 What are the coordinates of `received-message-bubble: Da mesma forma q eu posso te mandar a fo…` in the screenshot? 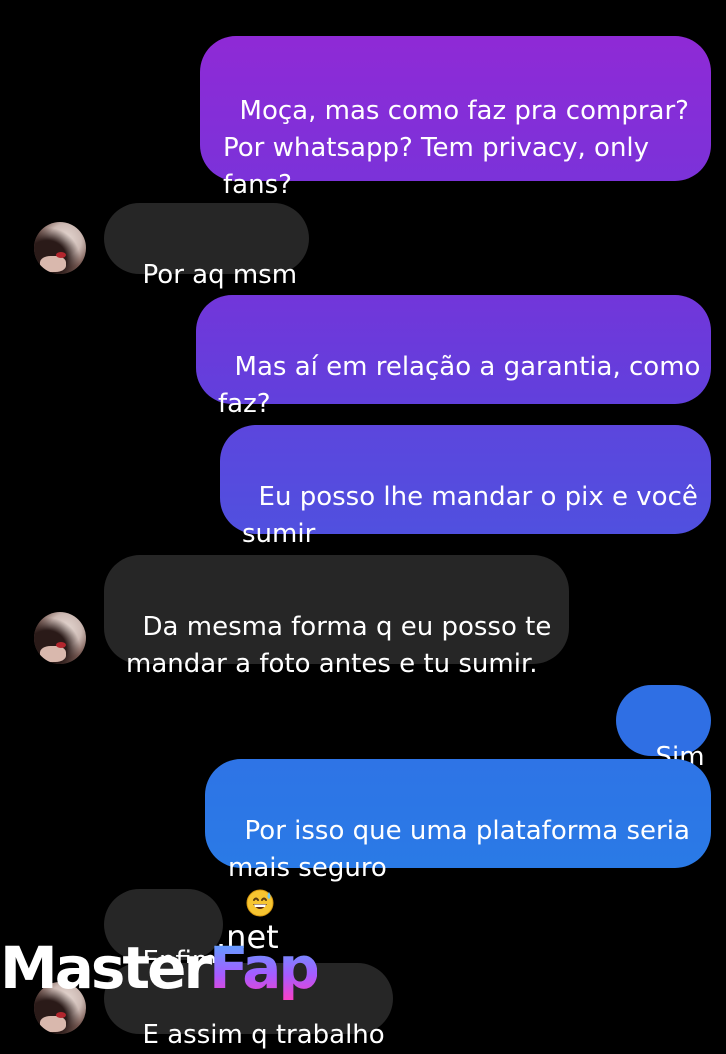 It's located at (336, 617).